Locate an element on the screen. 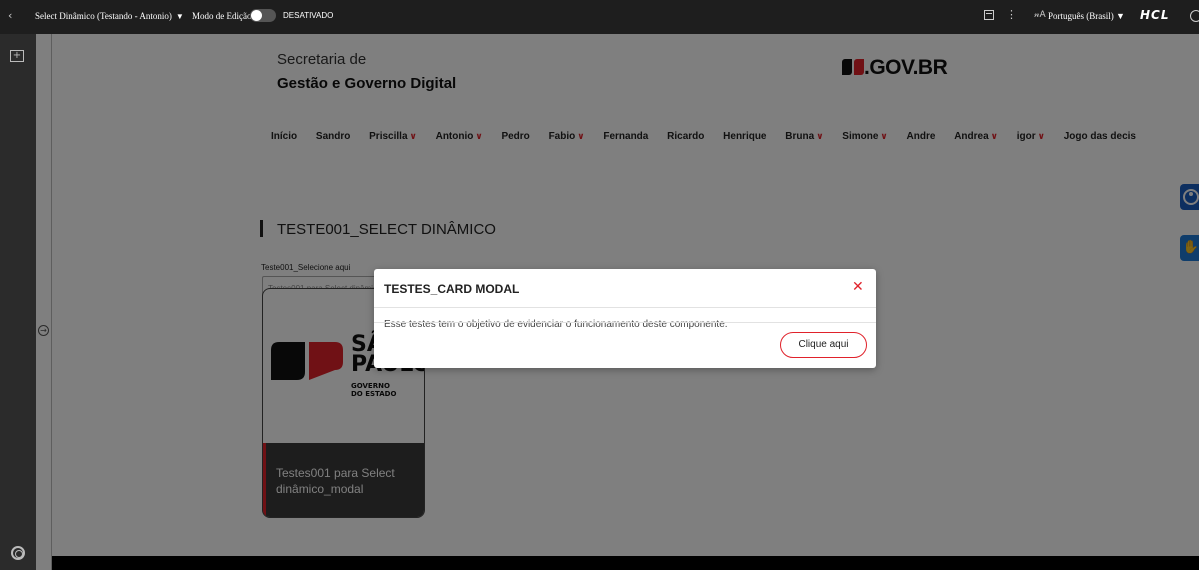  click-here-button: Clique aqui is located at coordinates (823, 345).